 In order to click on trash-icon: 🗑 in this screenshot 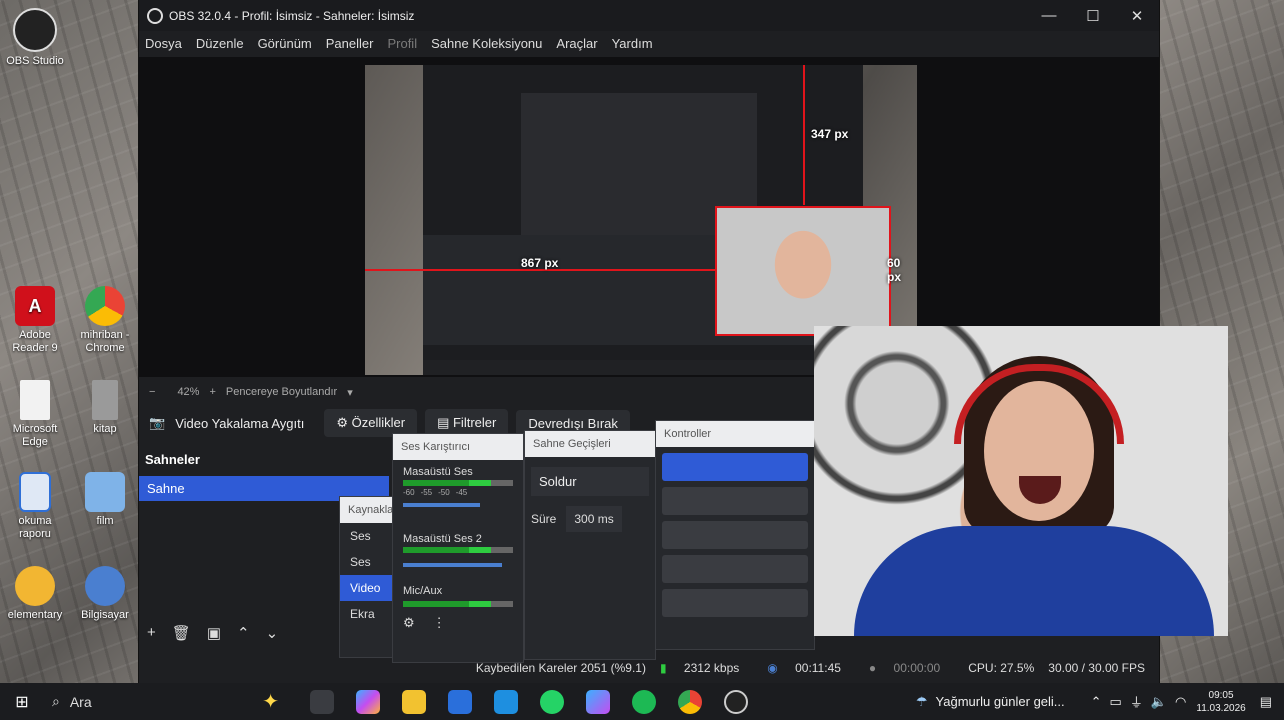, I will do `click(181, 633)`.